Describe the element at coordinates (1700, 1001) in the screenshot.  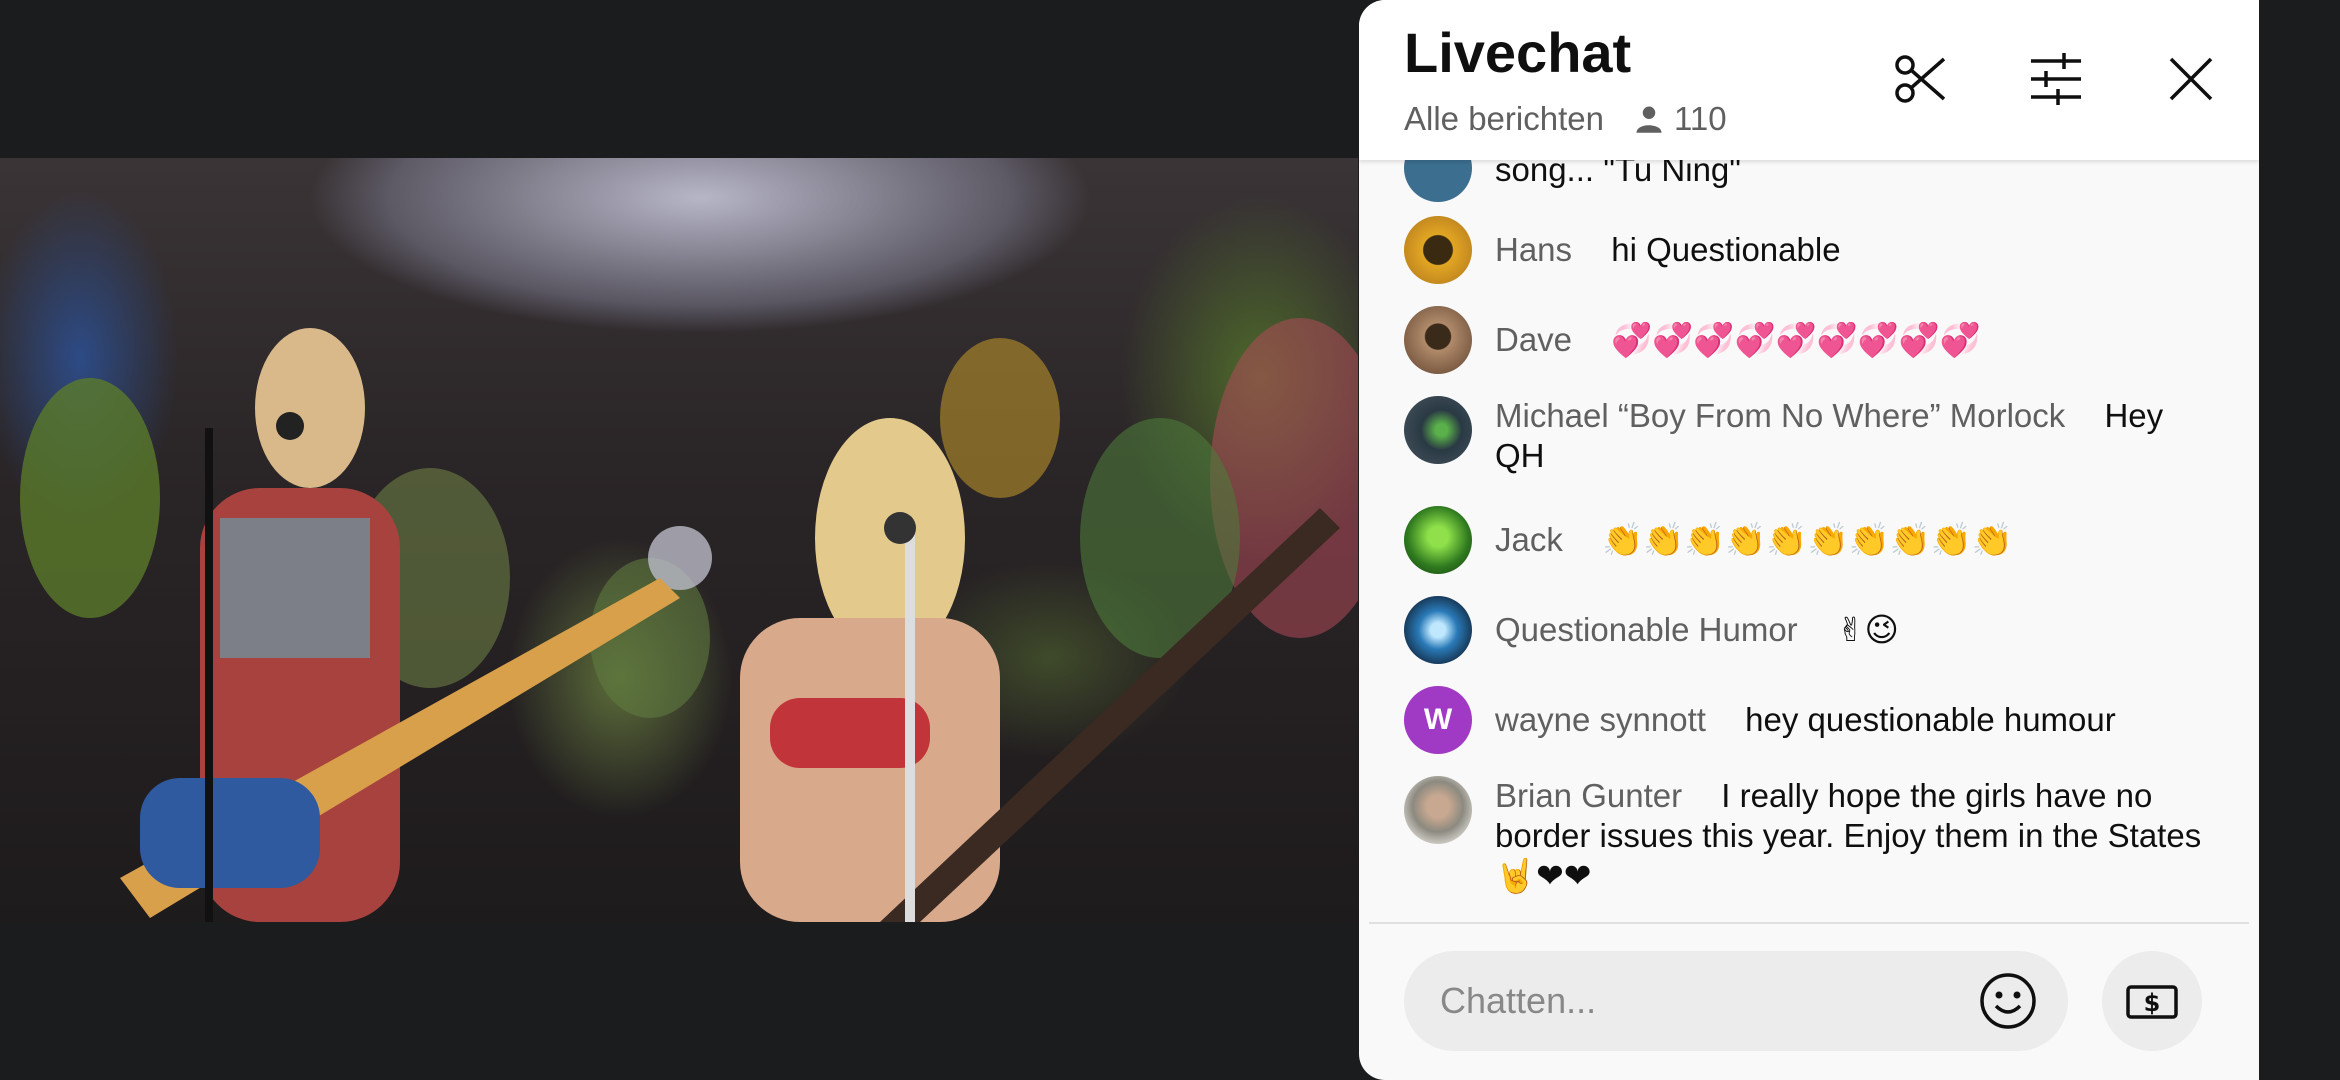
I see `chat-input` at that location.